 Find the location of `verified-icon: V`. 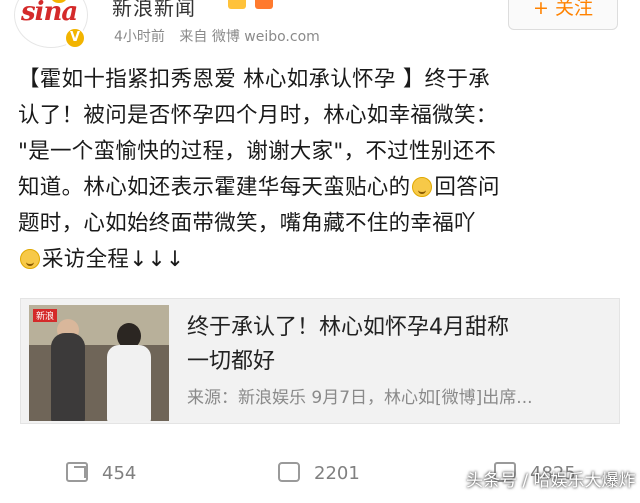

verified-icon: V is located at coordinates (75, 38).